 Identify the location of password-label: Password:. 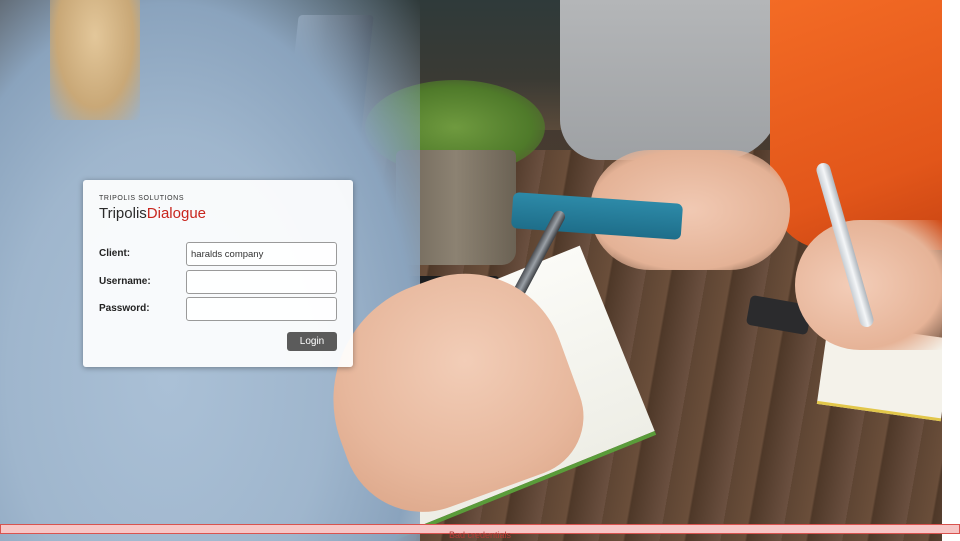
(124, 308).